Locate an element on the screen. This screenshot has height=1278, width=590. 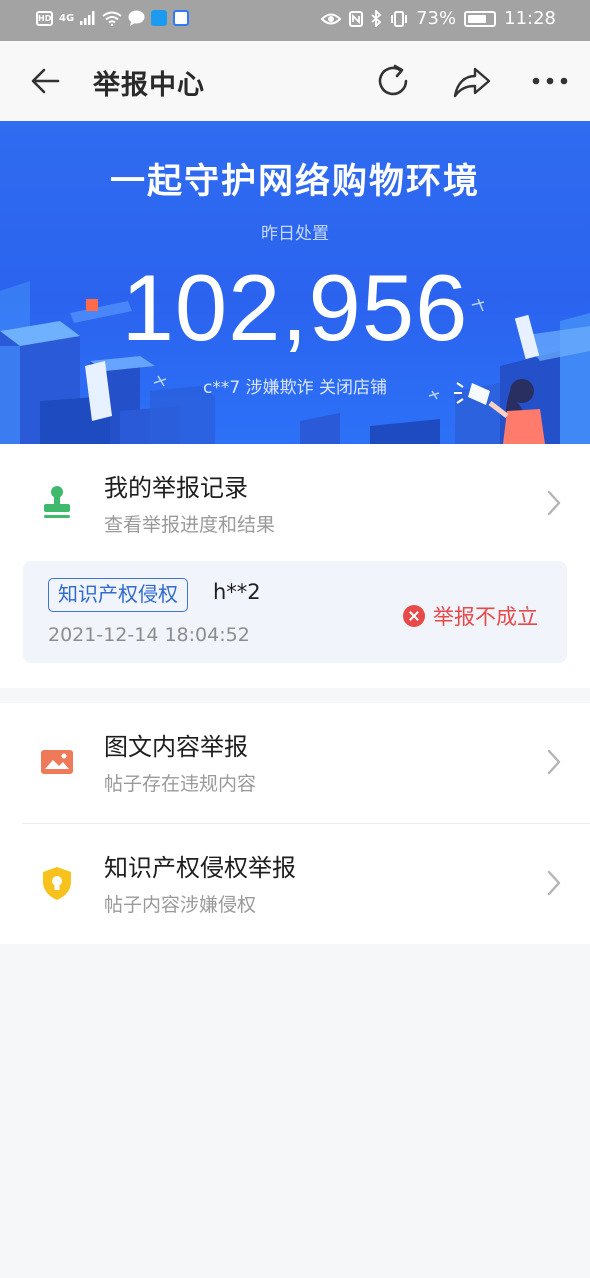
my-records-subtitle: 查看举报进度和结果 is located at coordinates (190, 525).